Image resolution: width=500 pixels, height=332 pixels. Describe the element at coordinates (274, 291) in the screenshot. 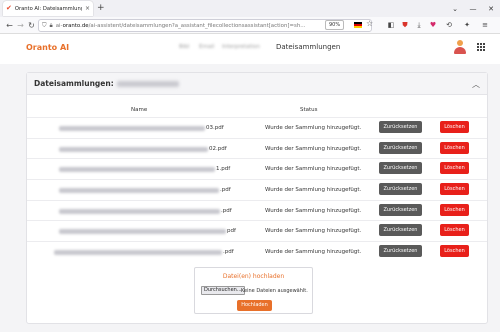

I see `no-file-selected-text: Keine Dateien ausgewählt.` at that location.